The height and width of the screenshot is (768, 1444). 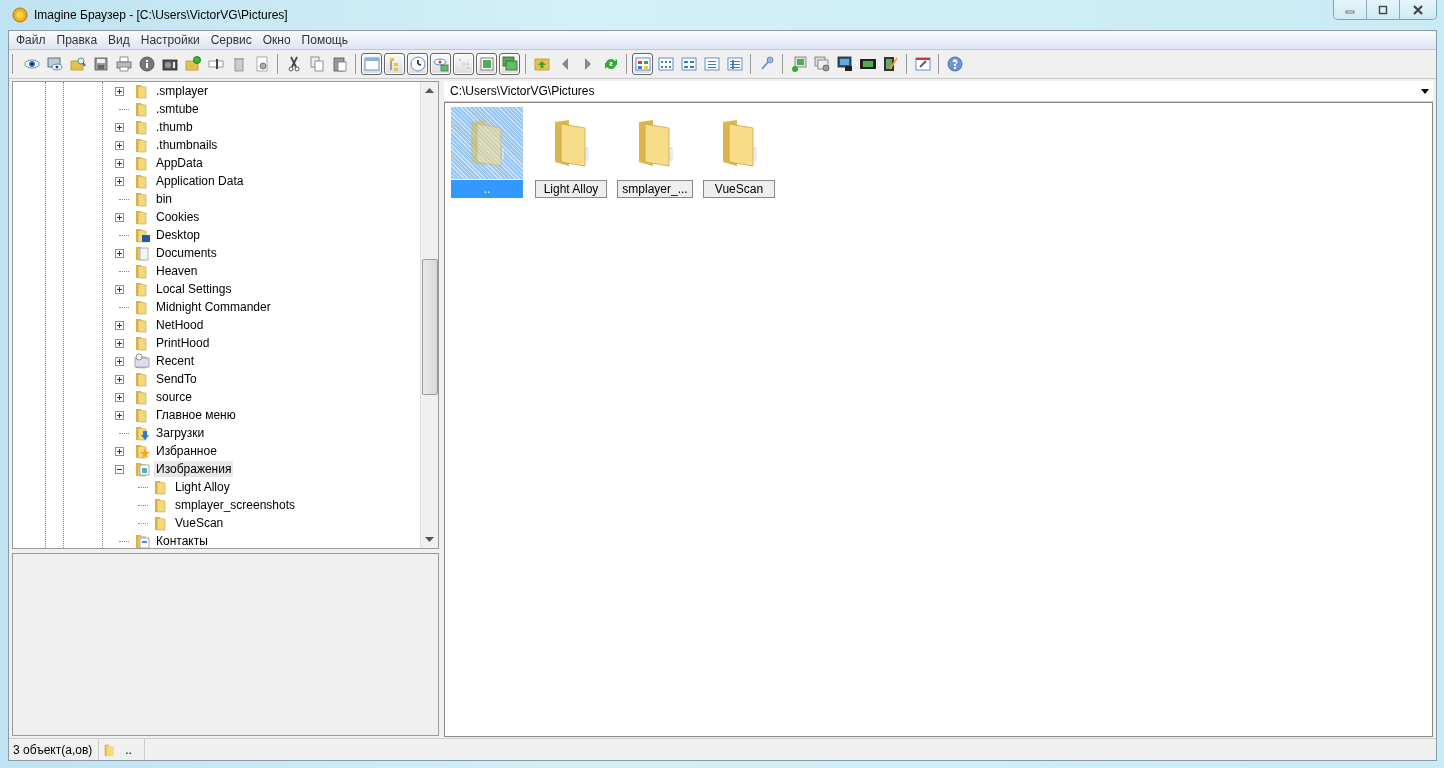 What do you see at coordinates (119, 40) in the screenshot?
I see `menu-item: Вид` at bounding box center [119, 40].